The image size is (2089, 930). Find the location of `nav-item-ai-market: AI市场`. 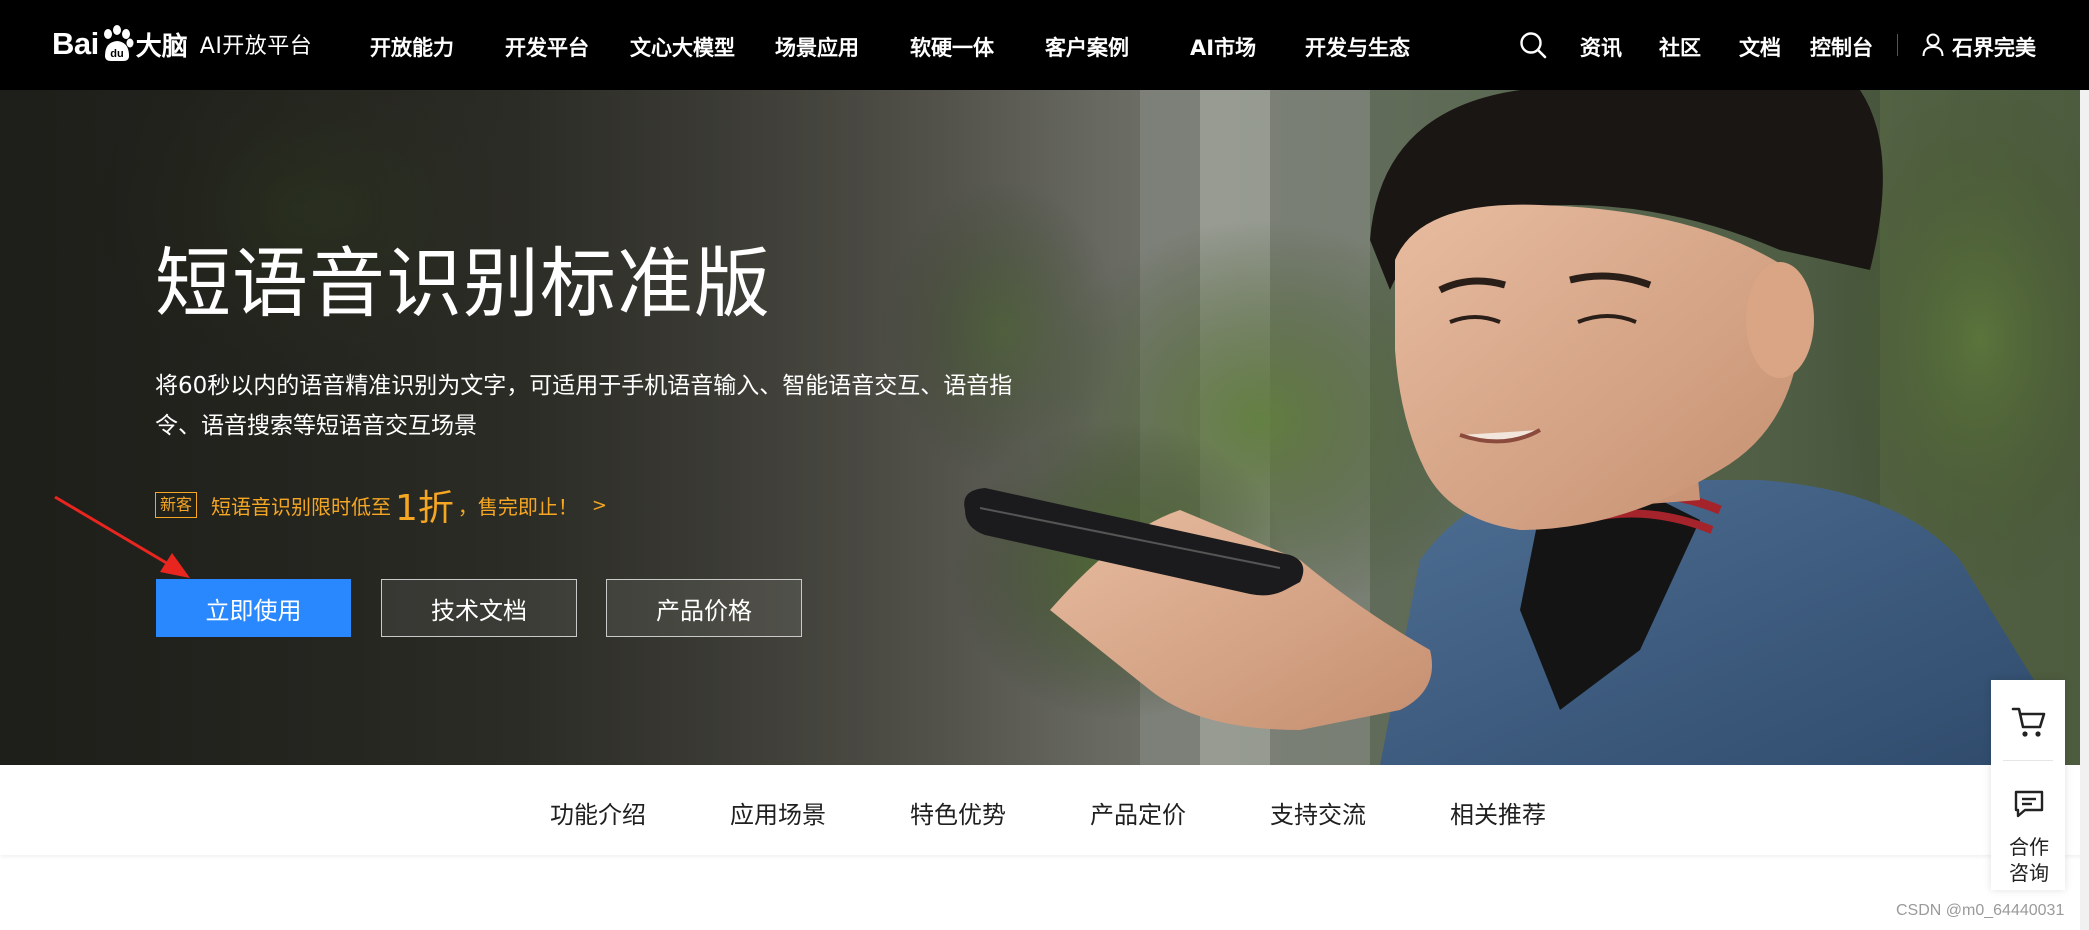

nav-item-ai-market: AI市场 is located at coordinates (1223, 47).